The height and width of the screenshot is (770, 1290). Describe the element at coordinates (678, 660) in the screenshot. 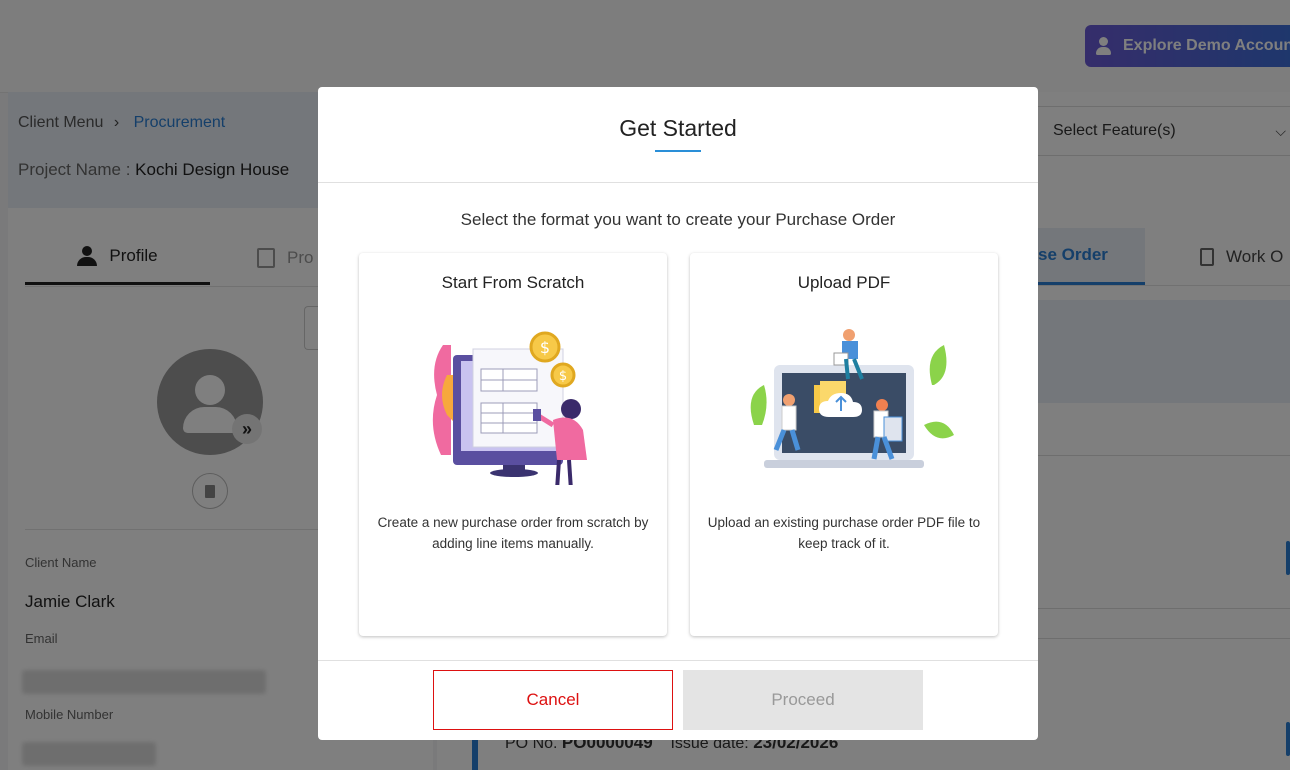

I see `modal-footer-divider` at that location.